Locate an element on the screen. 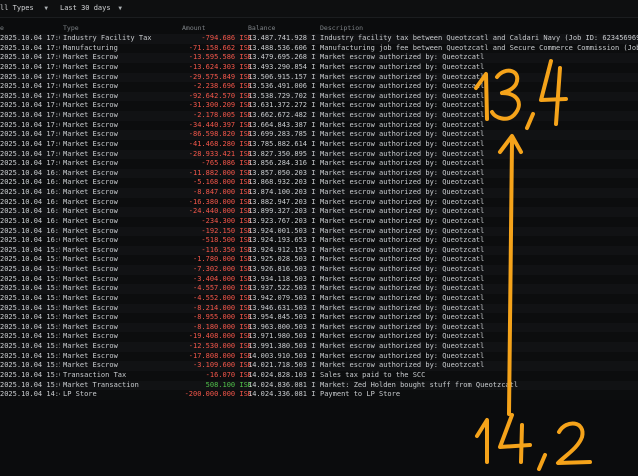 The width and height of the screenshot is (638, 476). row-amount: -28.933.421 ISK is located at coordinates (220, 153).